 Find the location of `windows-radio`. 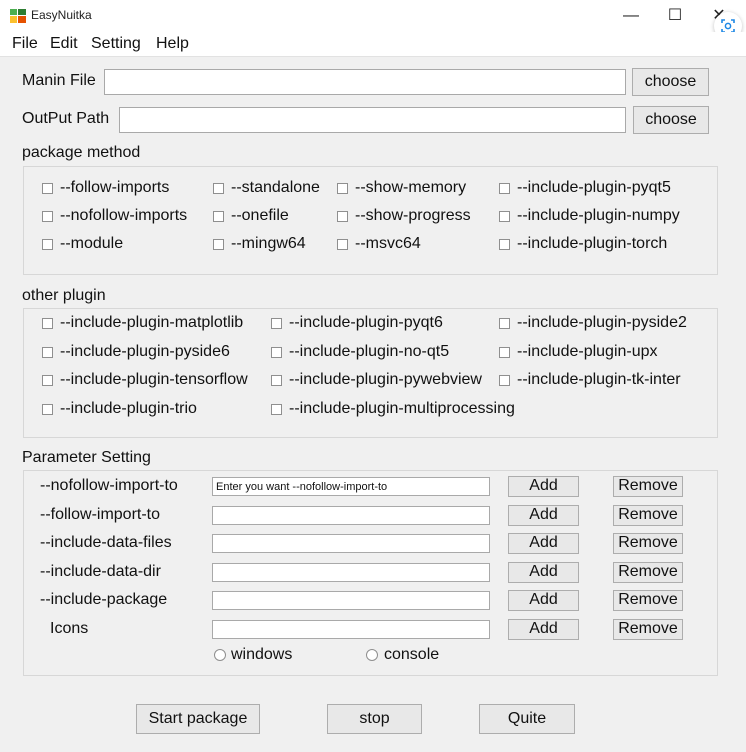

windows-radio is located at coordinates (220, 655).